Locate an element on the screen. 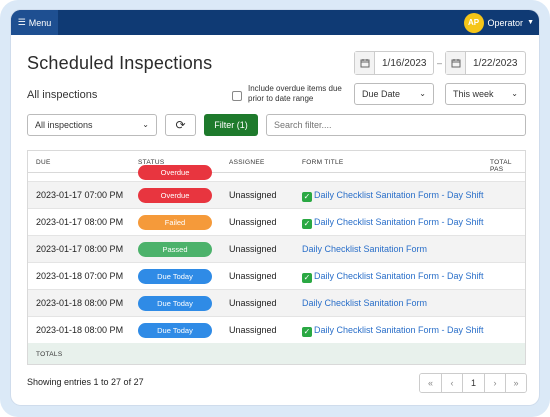 The width and height of the screenshot is (550, 417). avatar: AP is located at coordinates (473, 22).